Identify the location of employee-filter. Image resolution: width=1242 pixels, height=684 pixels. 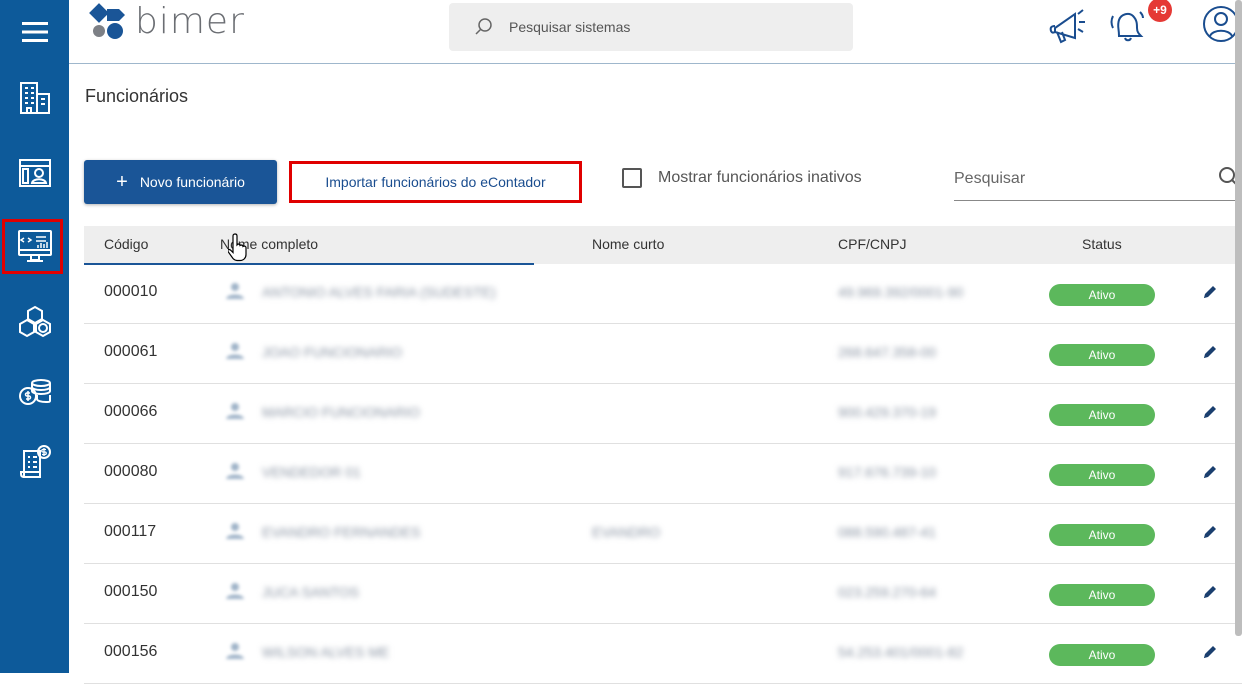
(1098, 183).